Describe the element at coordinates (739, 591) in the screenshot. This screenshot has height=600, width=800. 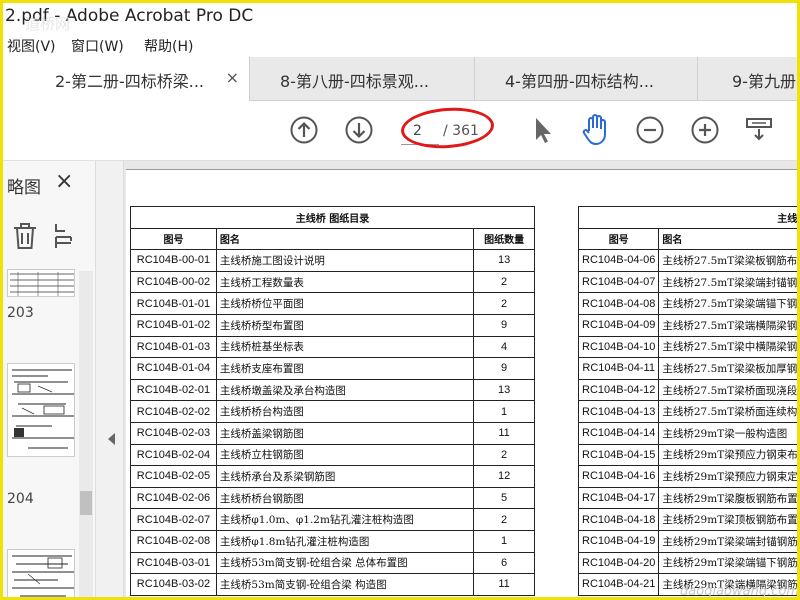
I see `corner-watermark: daoqiaowang.com` at that location.